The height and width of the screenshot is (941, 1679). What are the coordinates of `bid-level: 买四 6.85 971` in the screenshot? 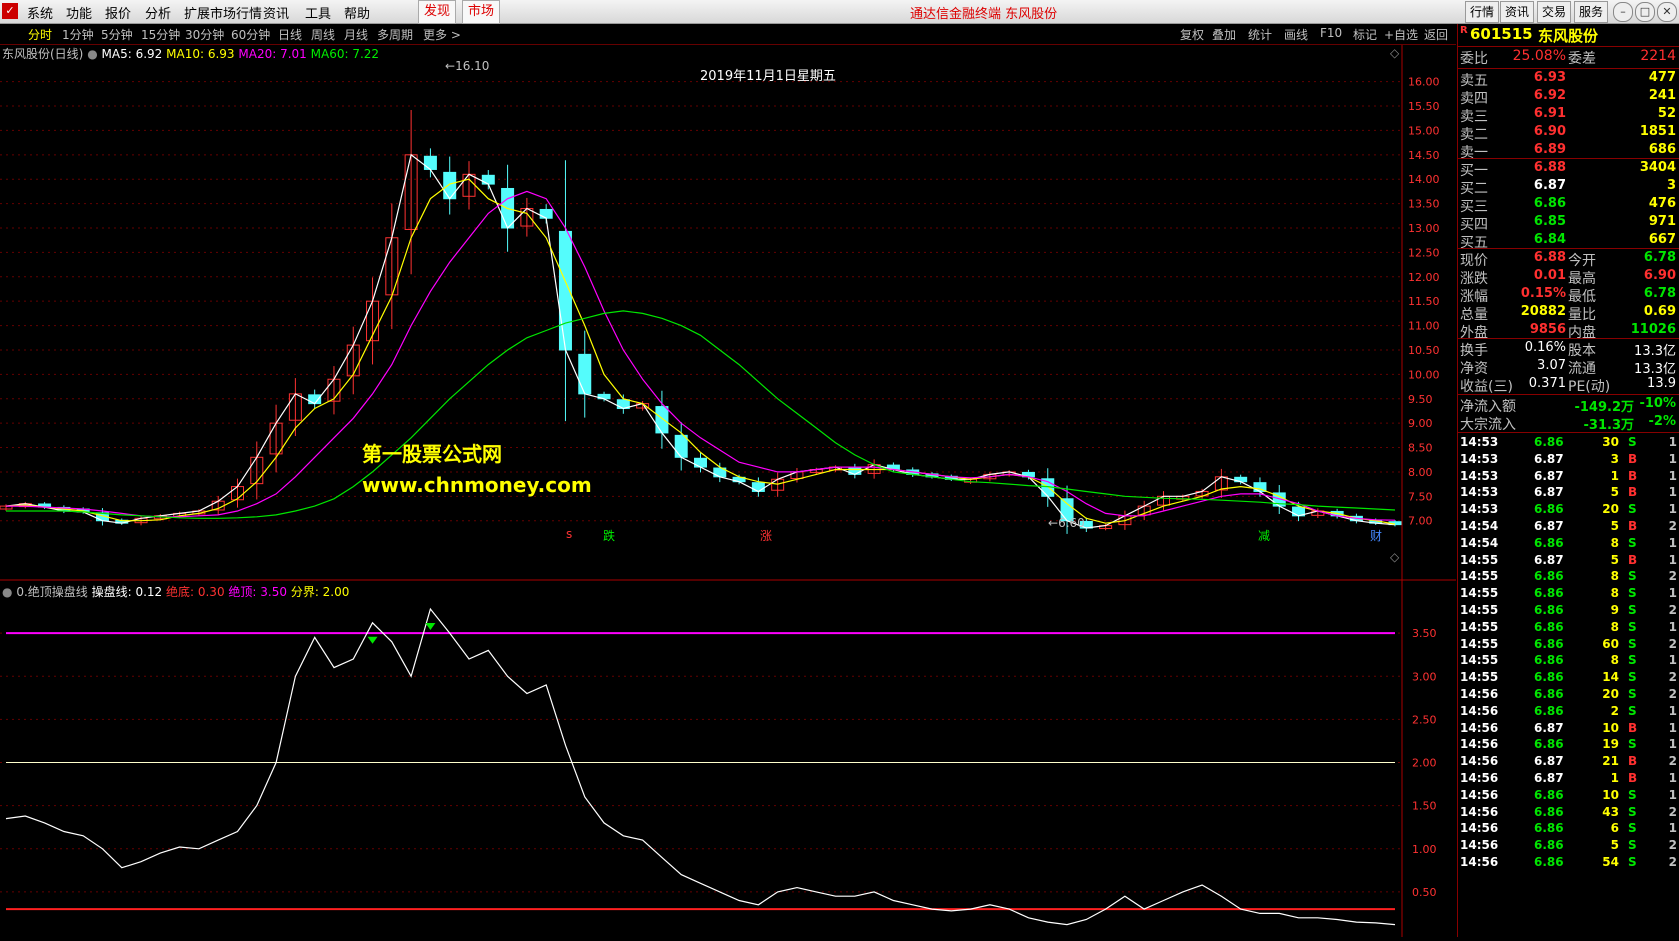 It's located at (1568, 223).